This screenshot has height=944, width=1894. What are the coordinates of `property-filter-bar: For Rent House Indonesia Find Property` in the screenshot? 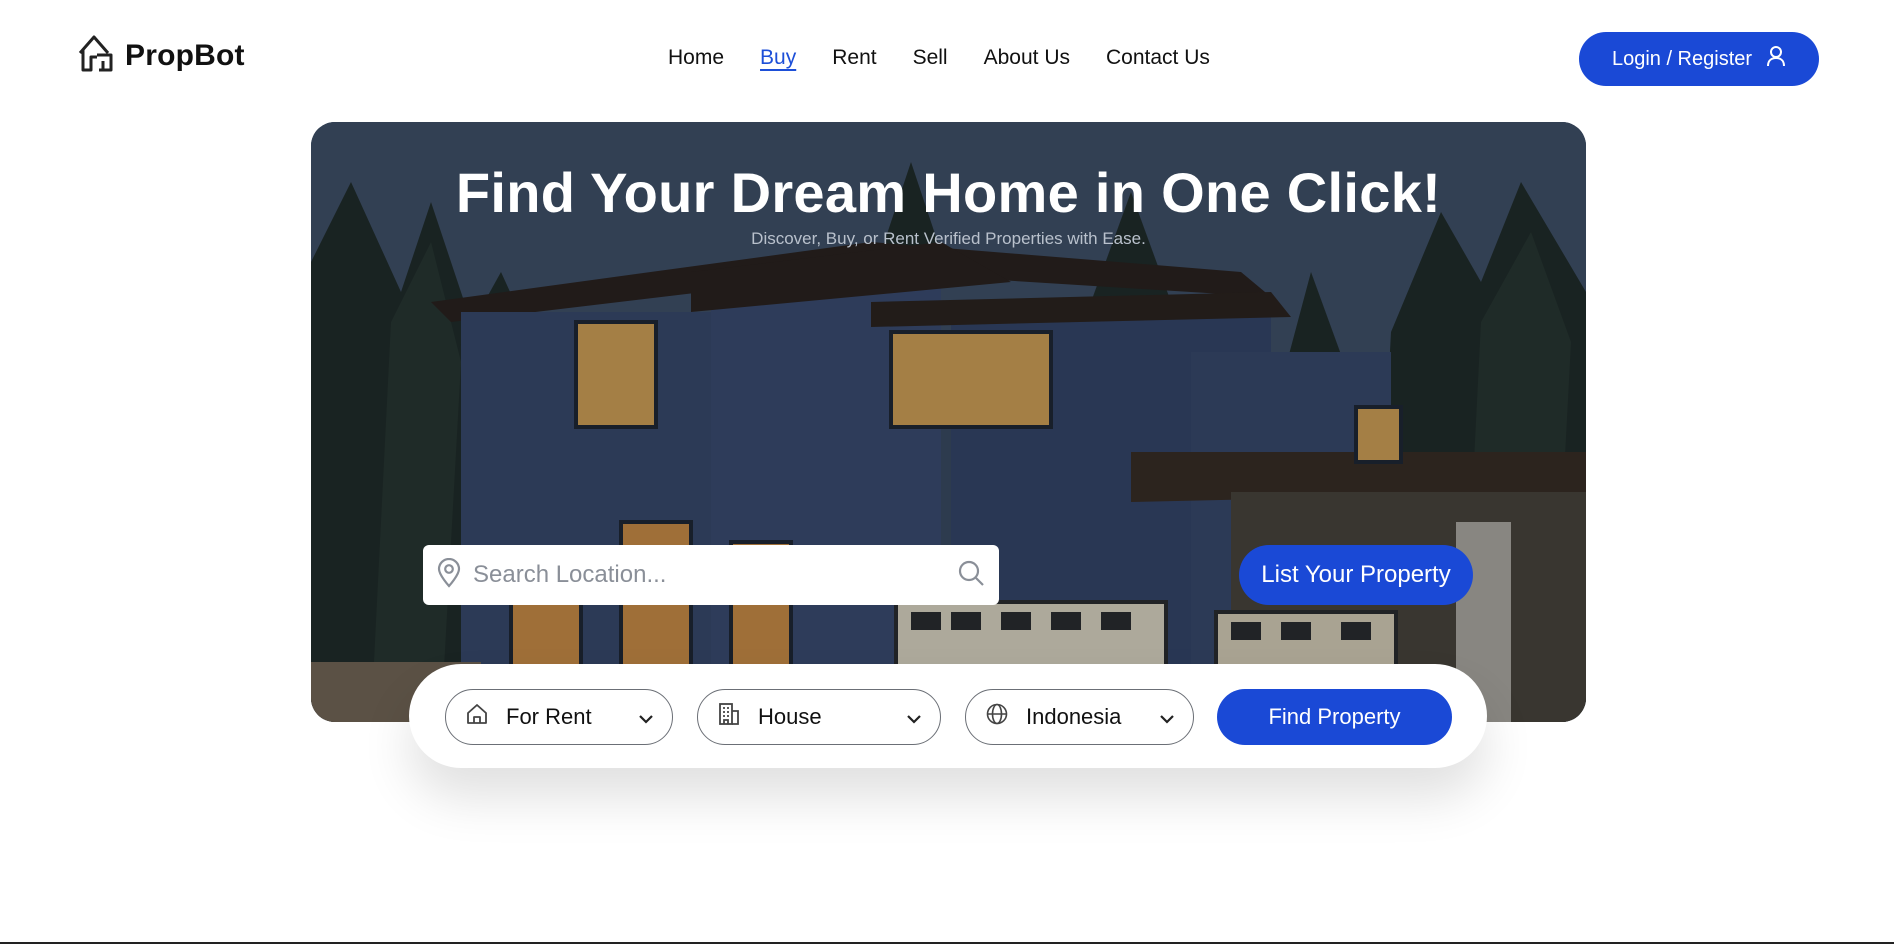 It's located at (948, 716).